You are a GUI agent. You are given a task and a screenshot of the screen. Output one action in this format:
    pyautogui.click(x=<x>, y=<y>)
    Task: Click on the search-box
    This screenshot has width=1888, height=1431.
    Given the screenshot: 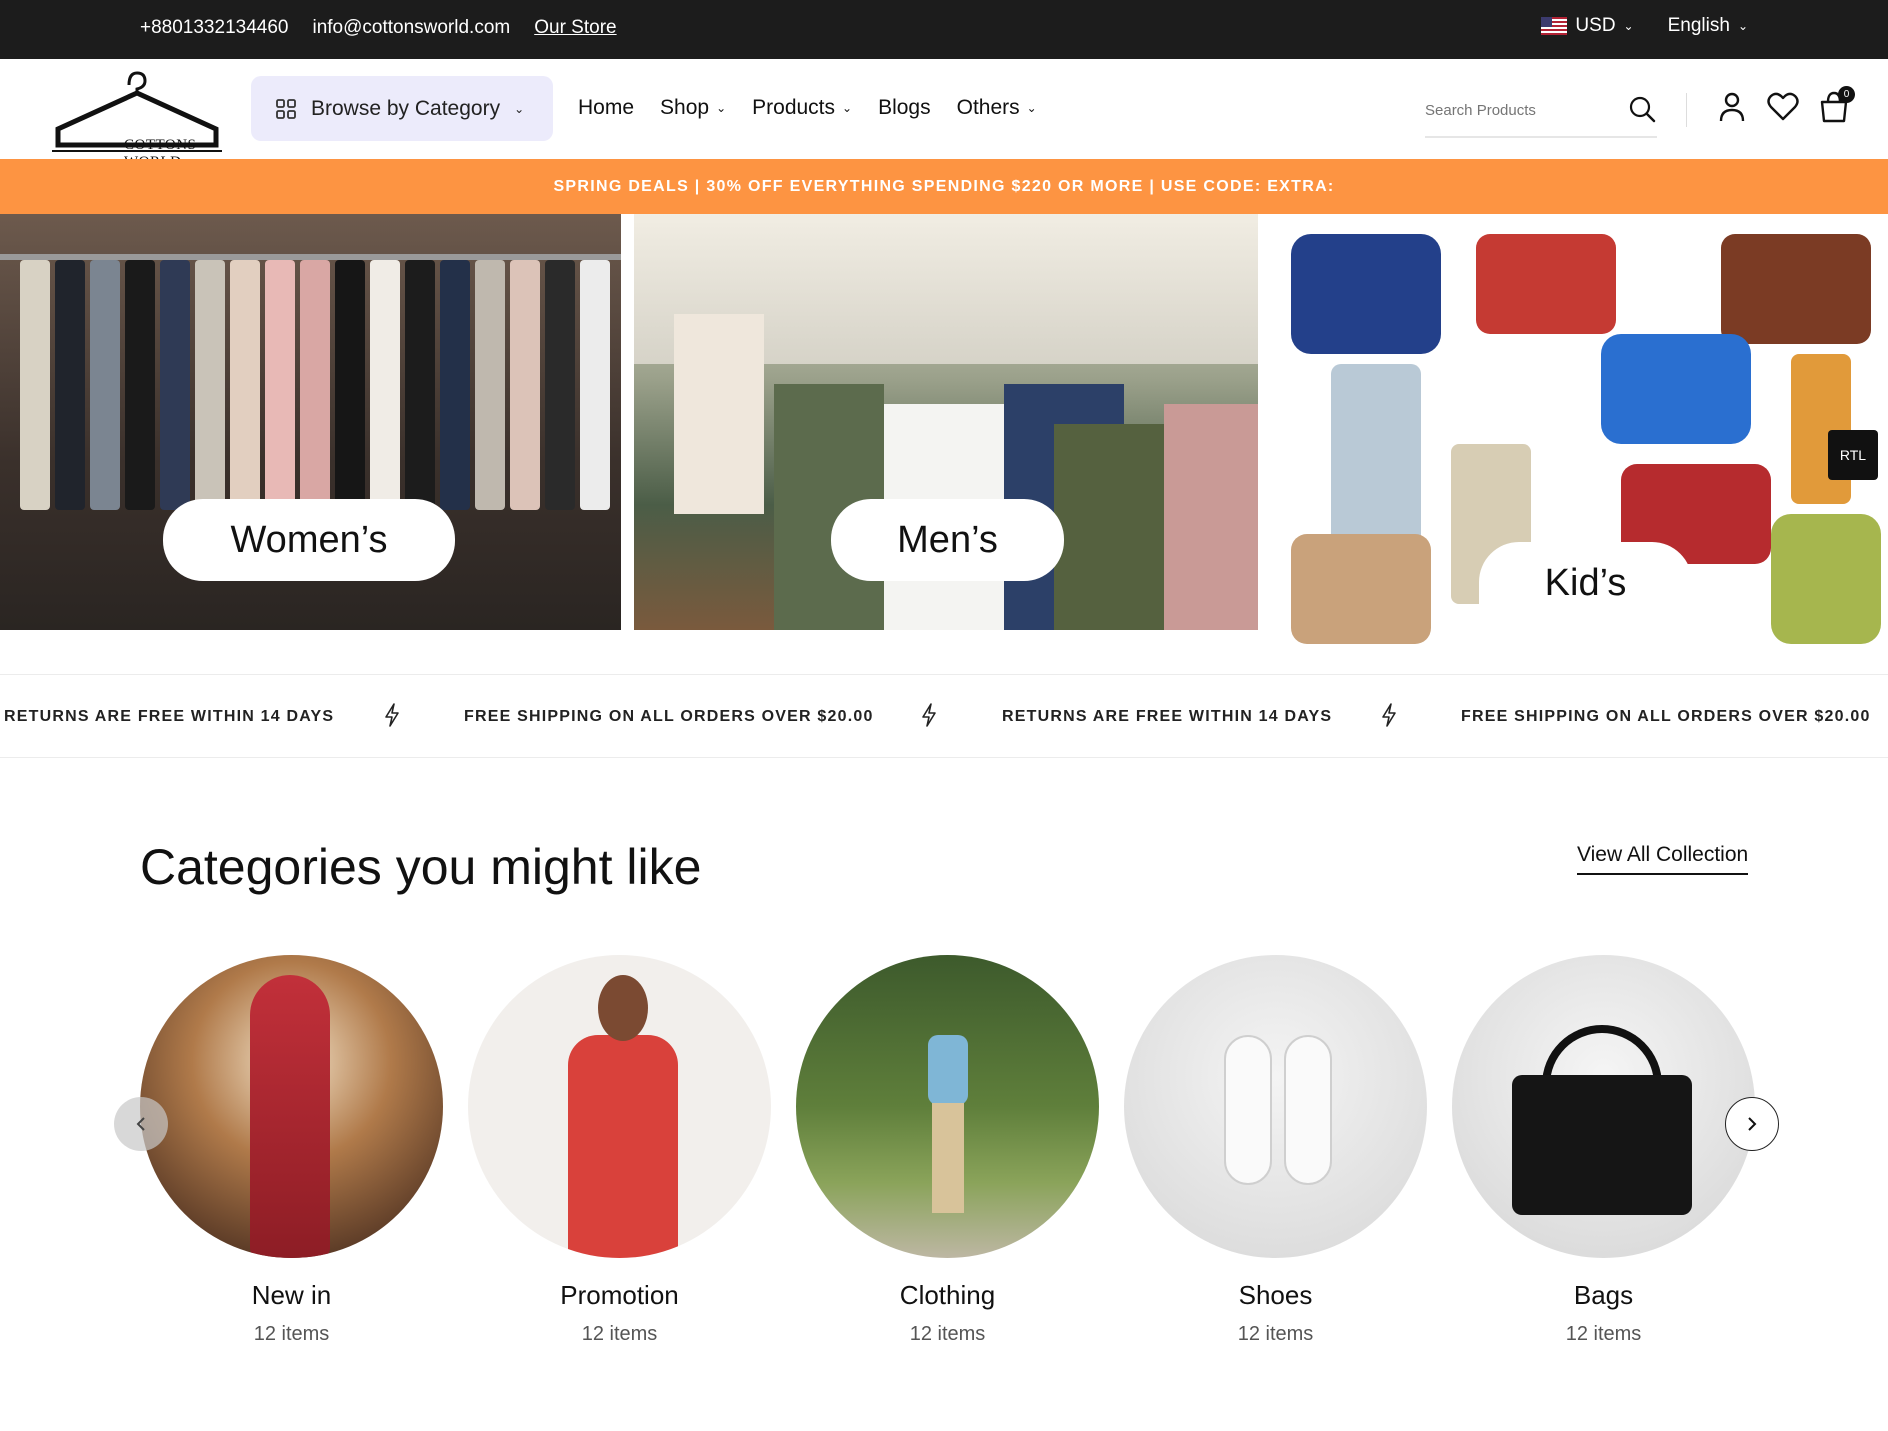 What is the action you would take?
    pyautogui.click(x=1541, y=115)
    